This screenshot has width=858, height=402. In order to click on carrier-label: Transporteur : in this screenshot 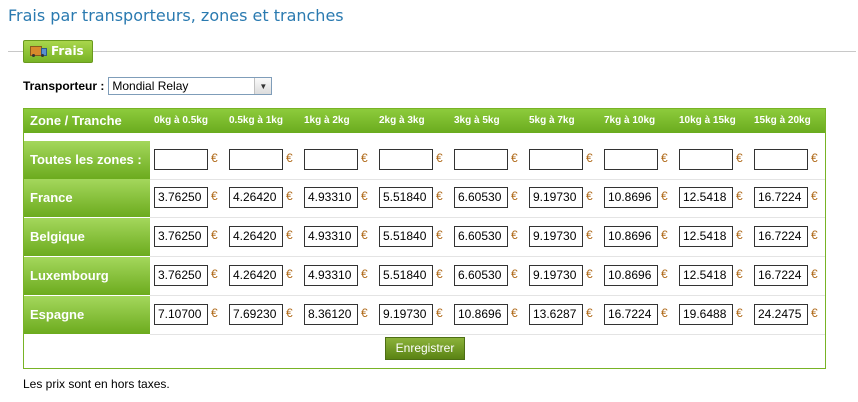, I will do `click(64, 86)`.